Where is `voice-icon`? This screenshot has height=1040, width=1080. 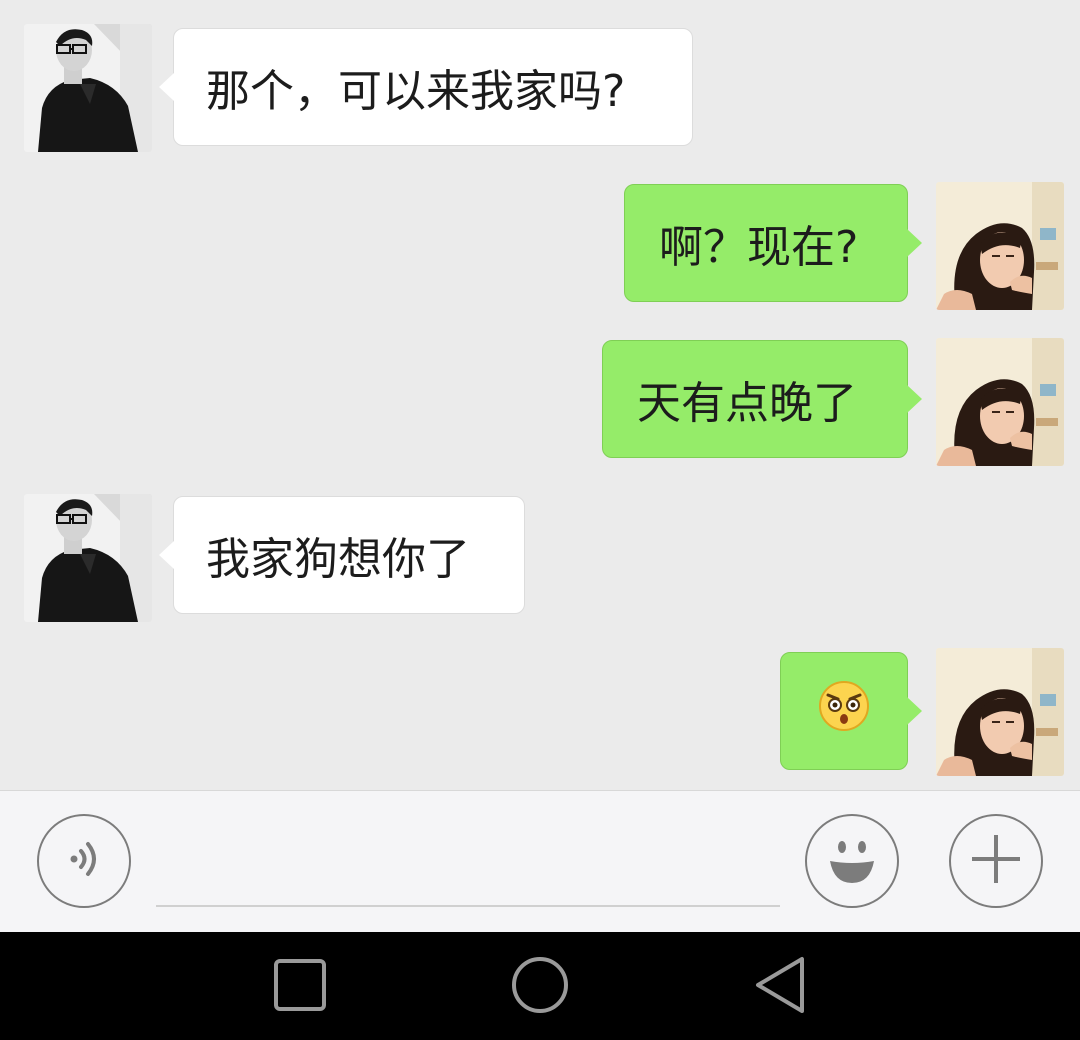
voice-icon is located at coordinates (84, 861).